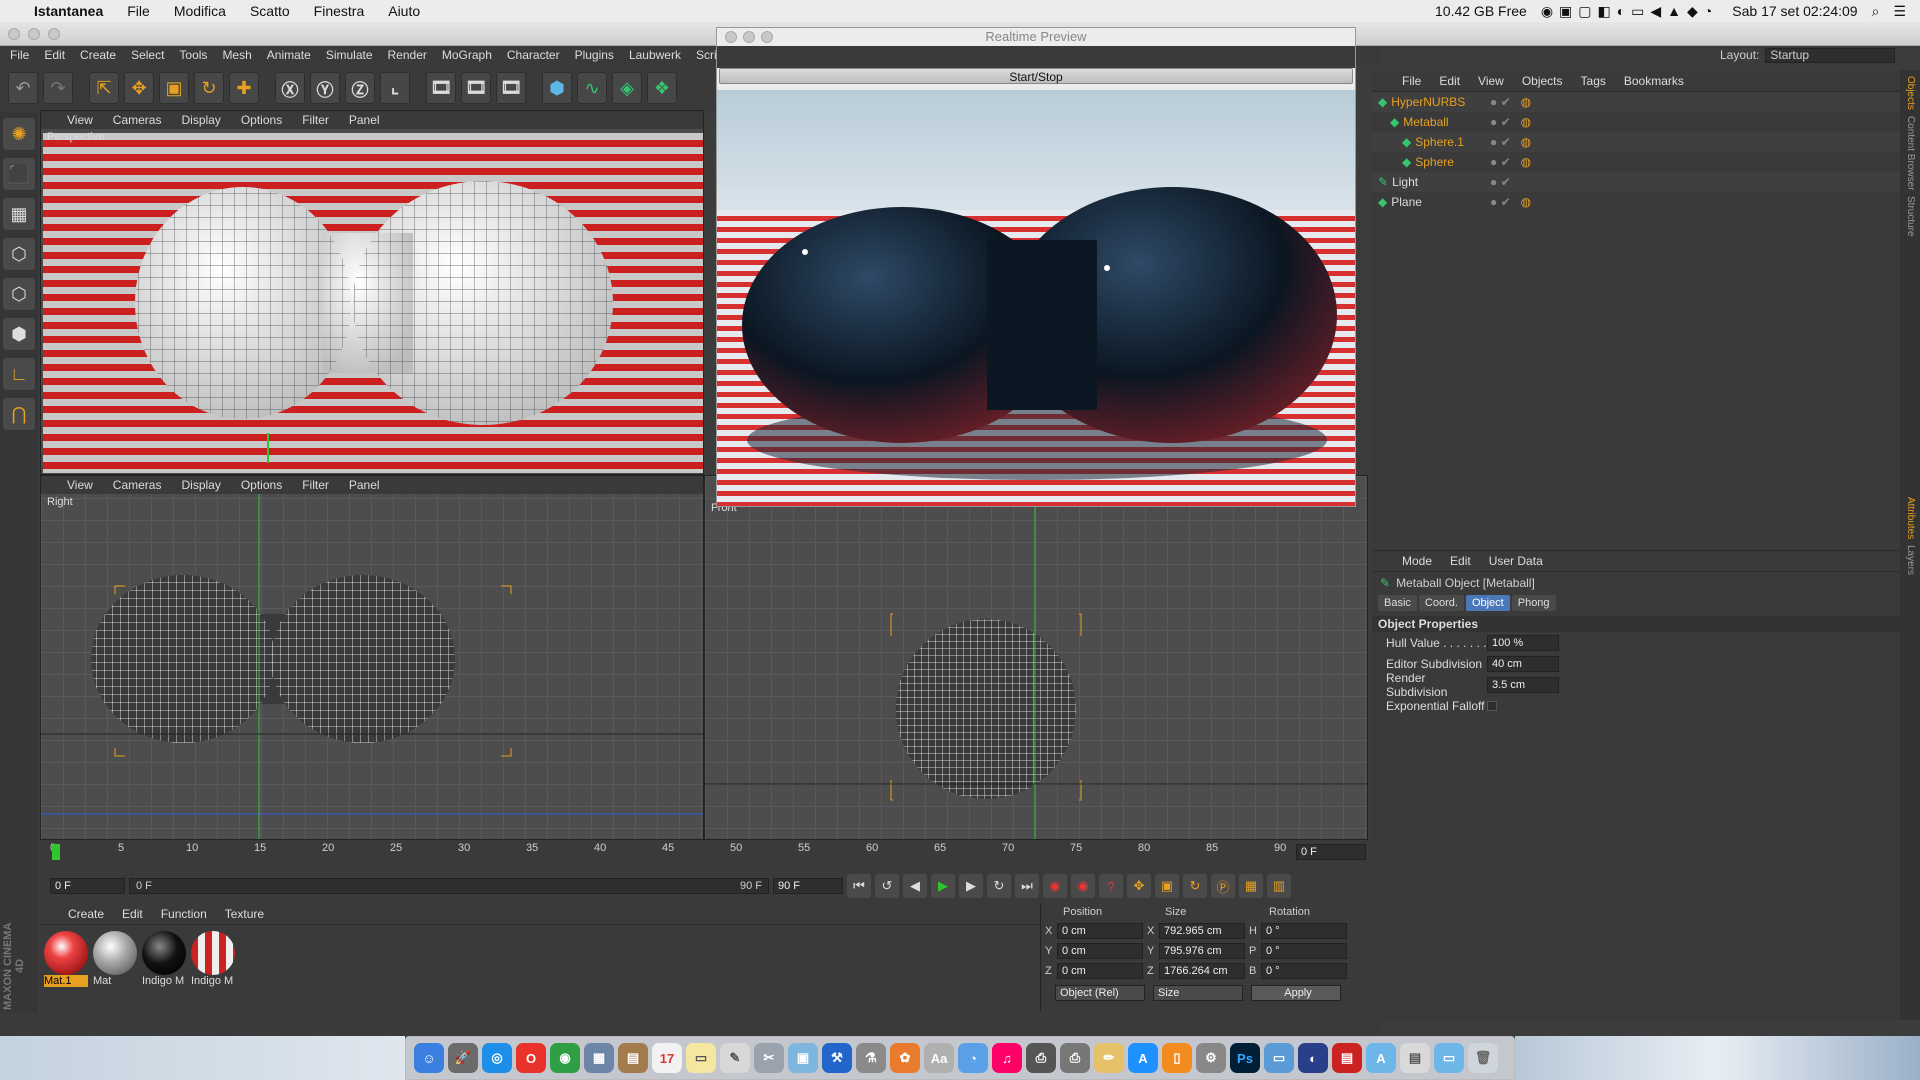  I want to click on rotate-icon: ↻, so click(209, 88).